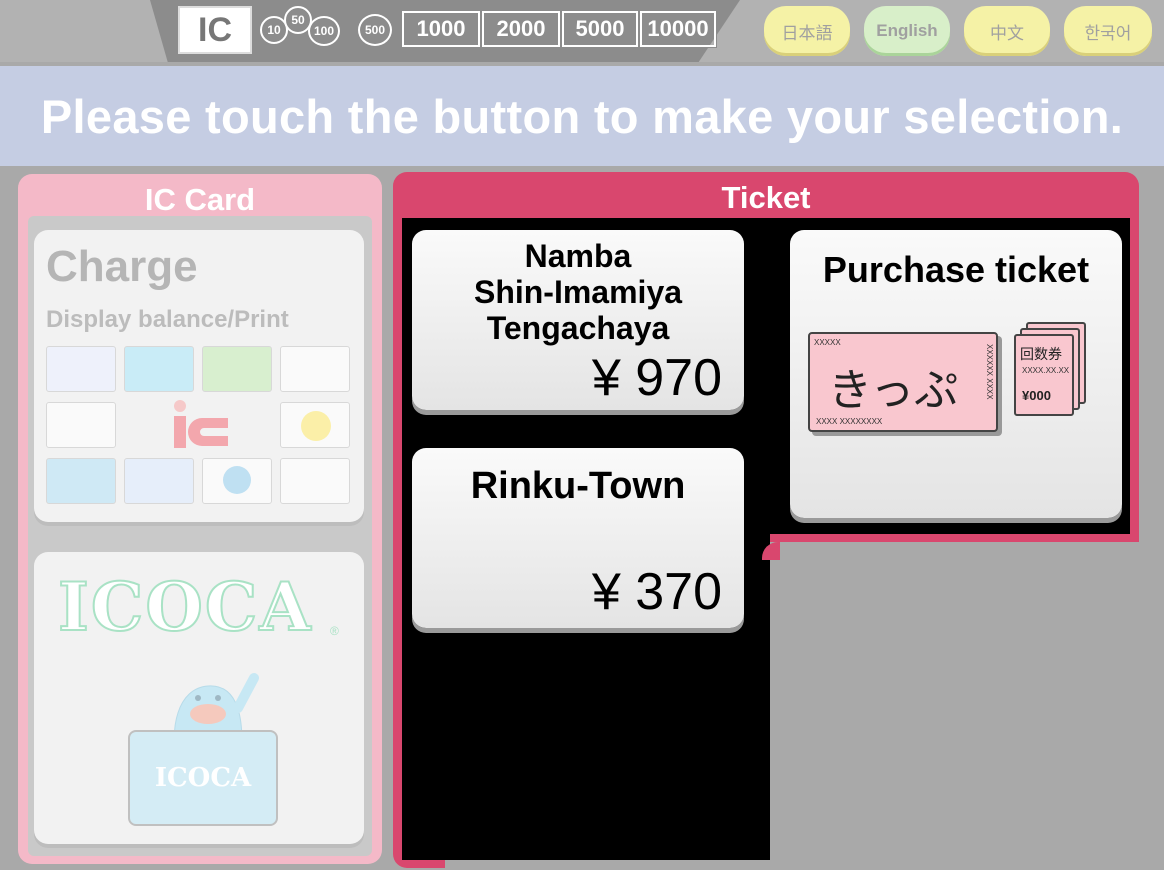  I want to click on language-japanese-button: 日本語, so click(807, 31).